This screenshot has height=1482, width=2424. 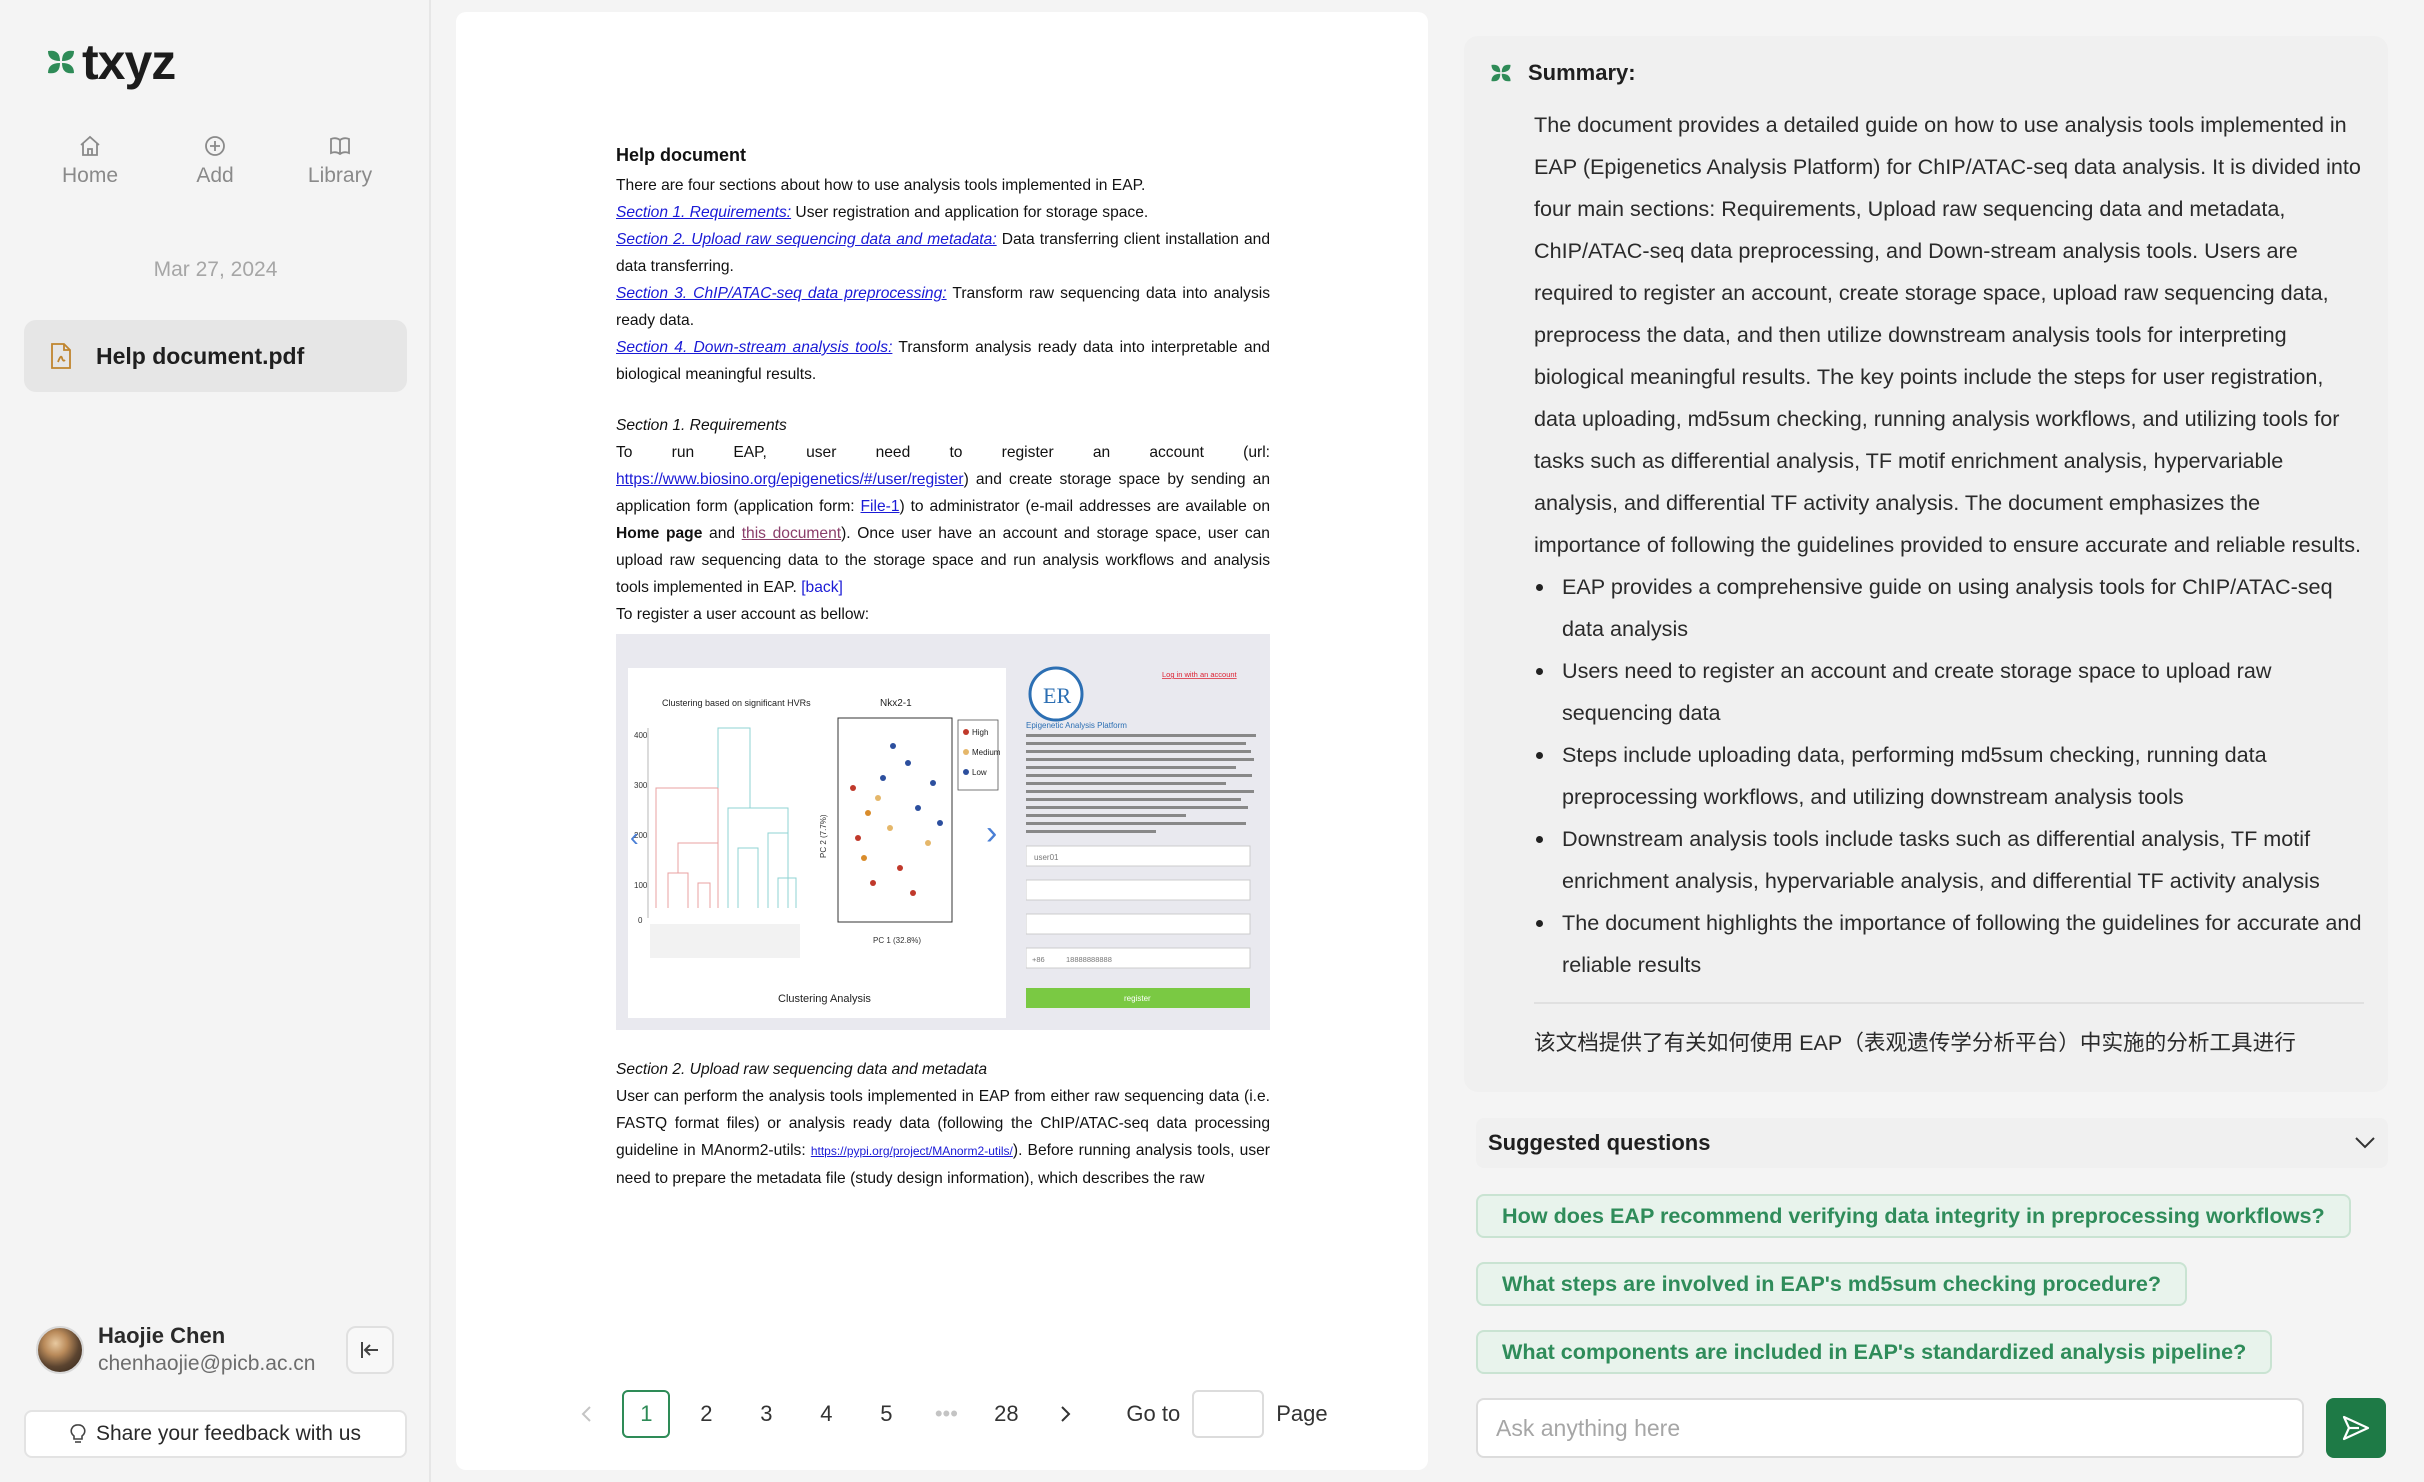 What do you see at coordinates (766, 1414) in the screenshot?
I see `page-button-3: 3` at bounding box center [766, 1414].